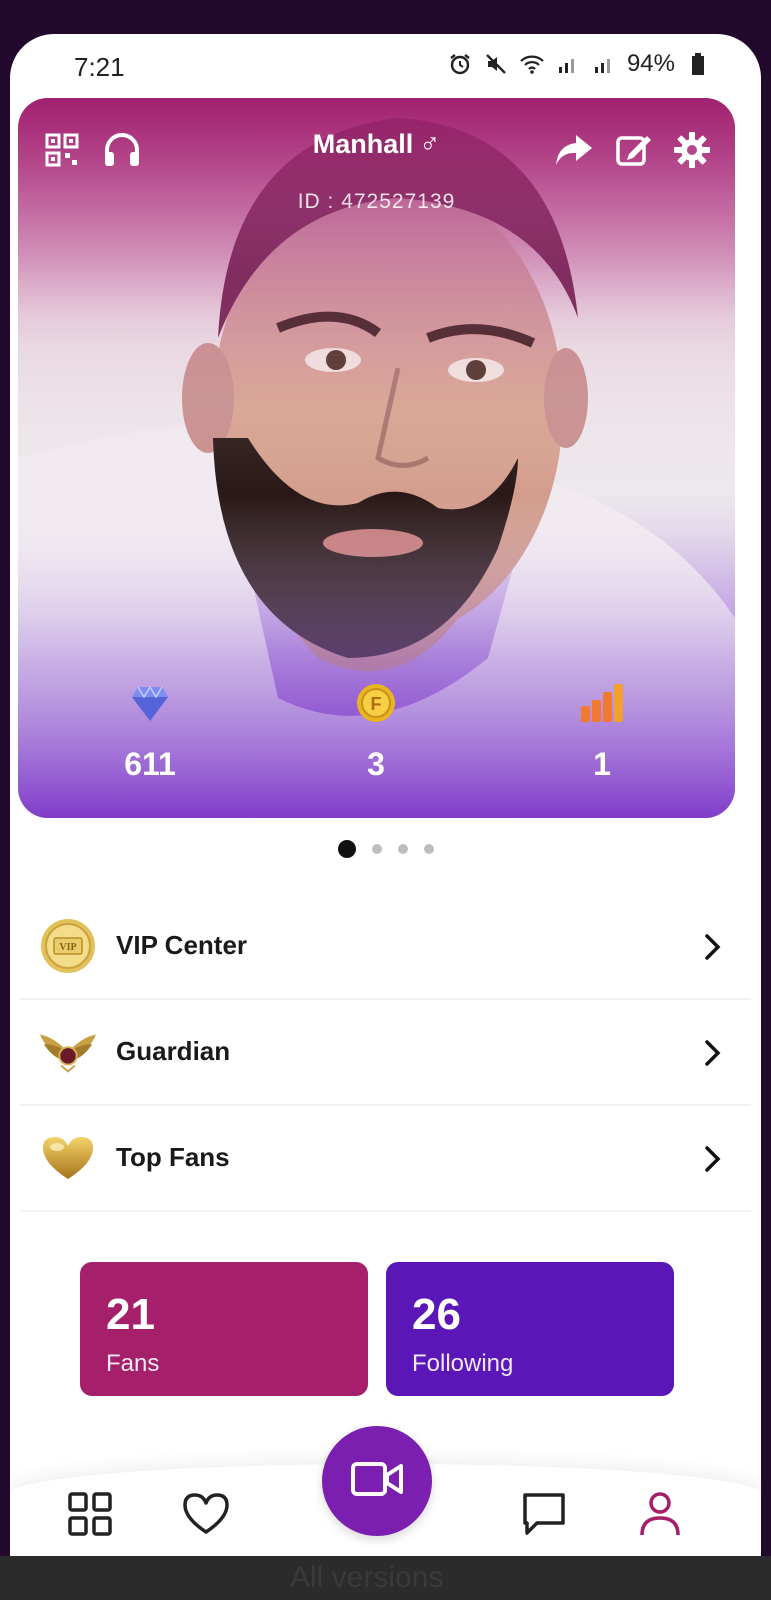 The height and width of the screenshot is (1600, 771). What do you see at coordinates (150, 703) in the screenshot?
I see `diamond-icon` at bounding box center [150, 703].